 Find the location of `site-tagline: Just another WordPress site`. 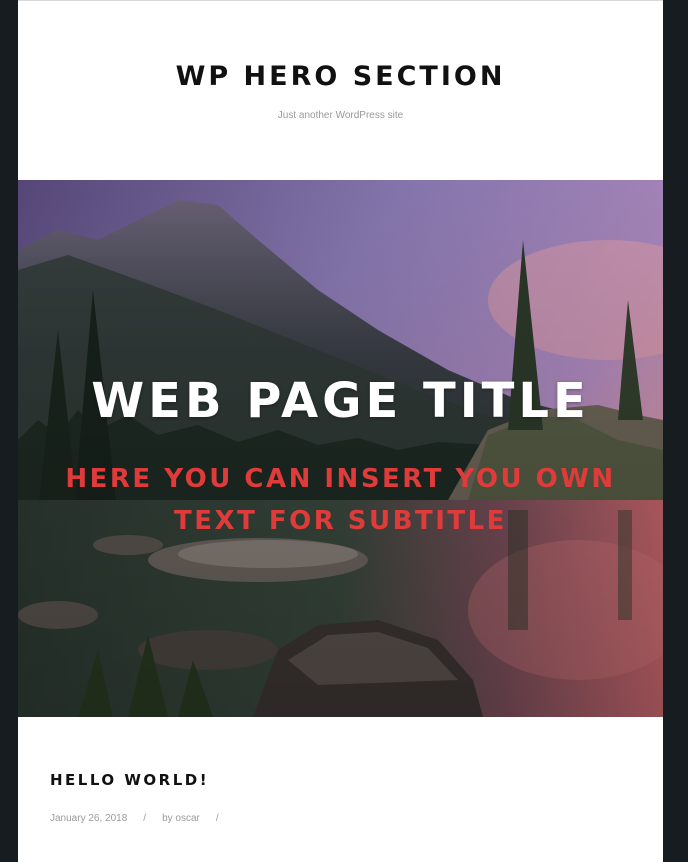

site-tagline: Just another WordPress site is located at coordinates (340, 115).